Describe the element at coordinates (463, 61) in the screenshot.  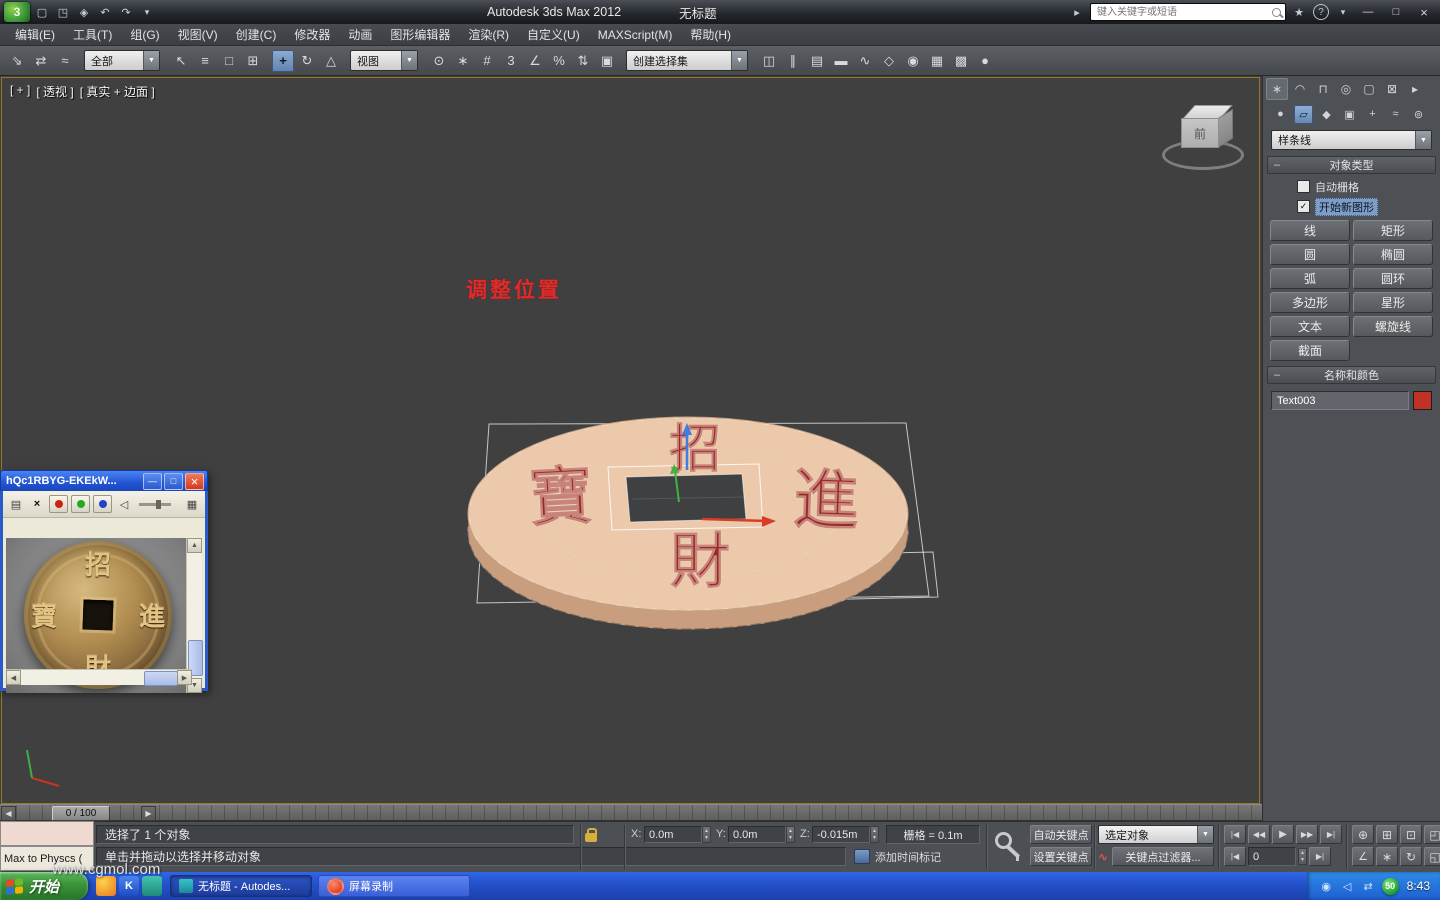
I see `select-manipulate-icon: ∗` at that location.